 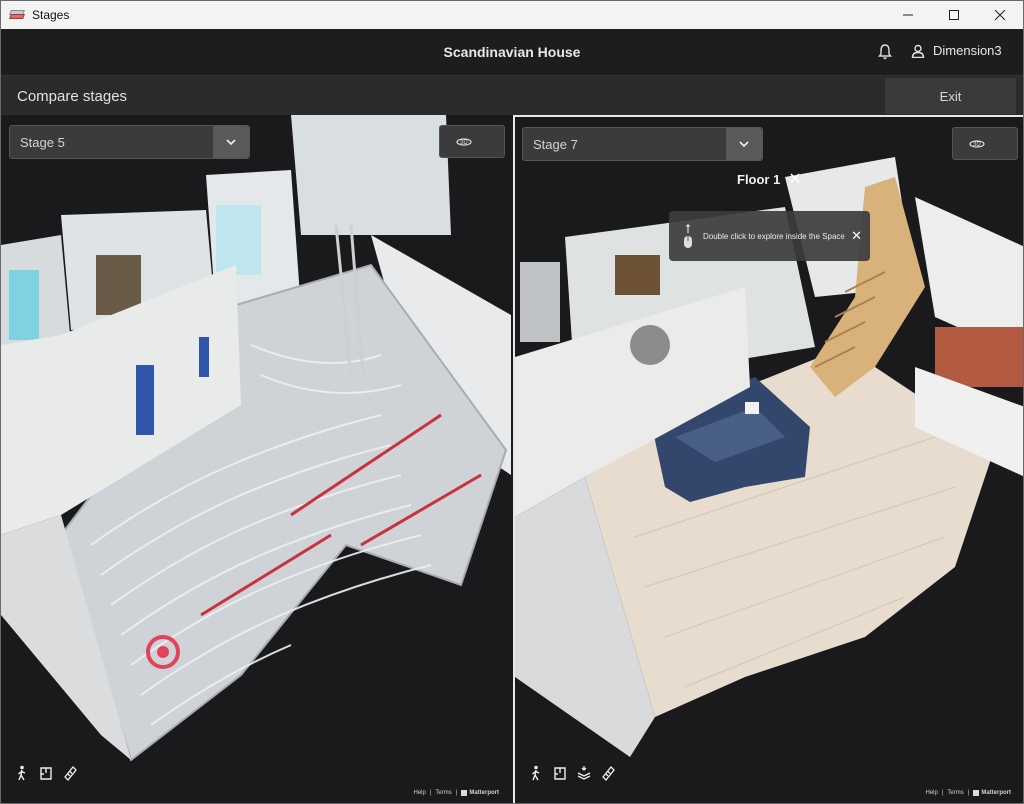 I want to click on project-title: Scandinavian House, so click(x=512, y=52).